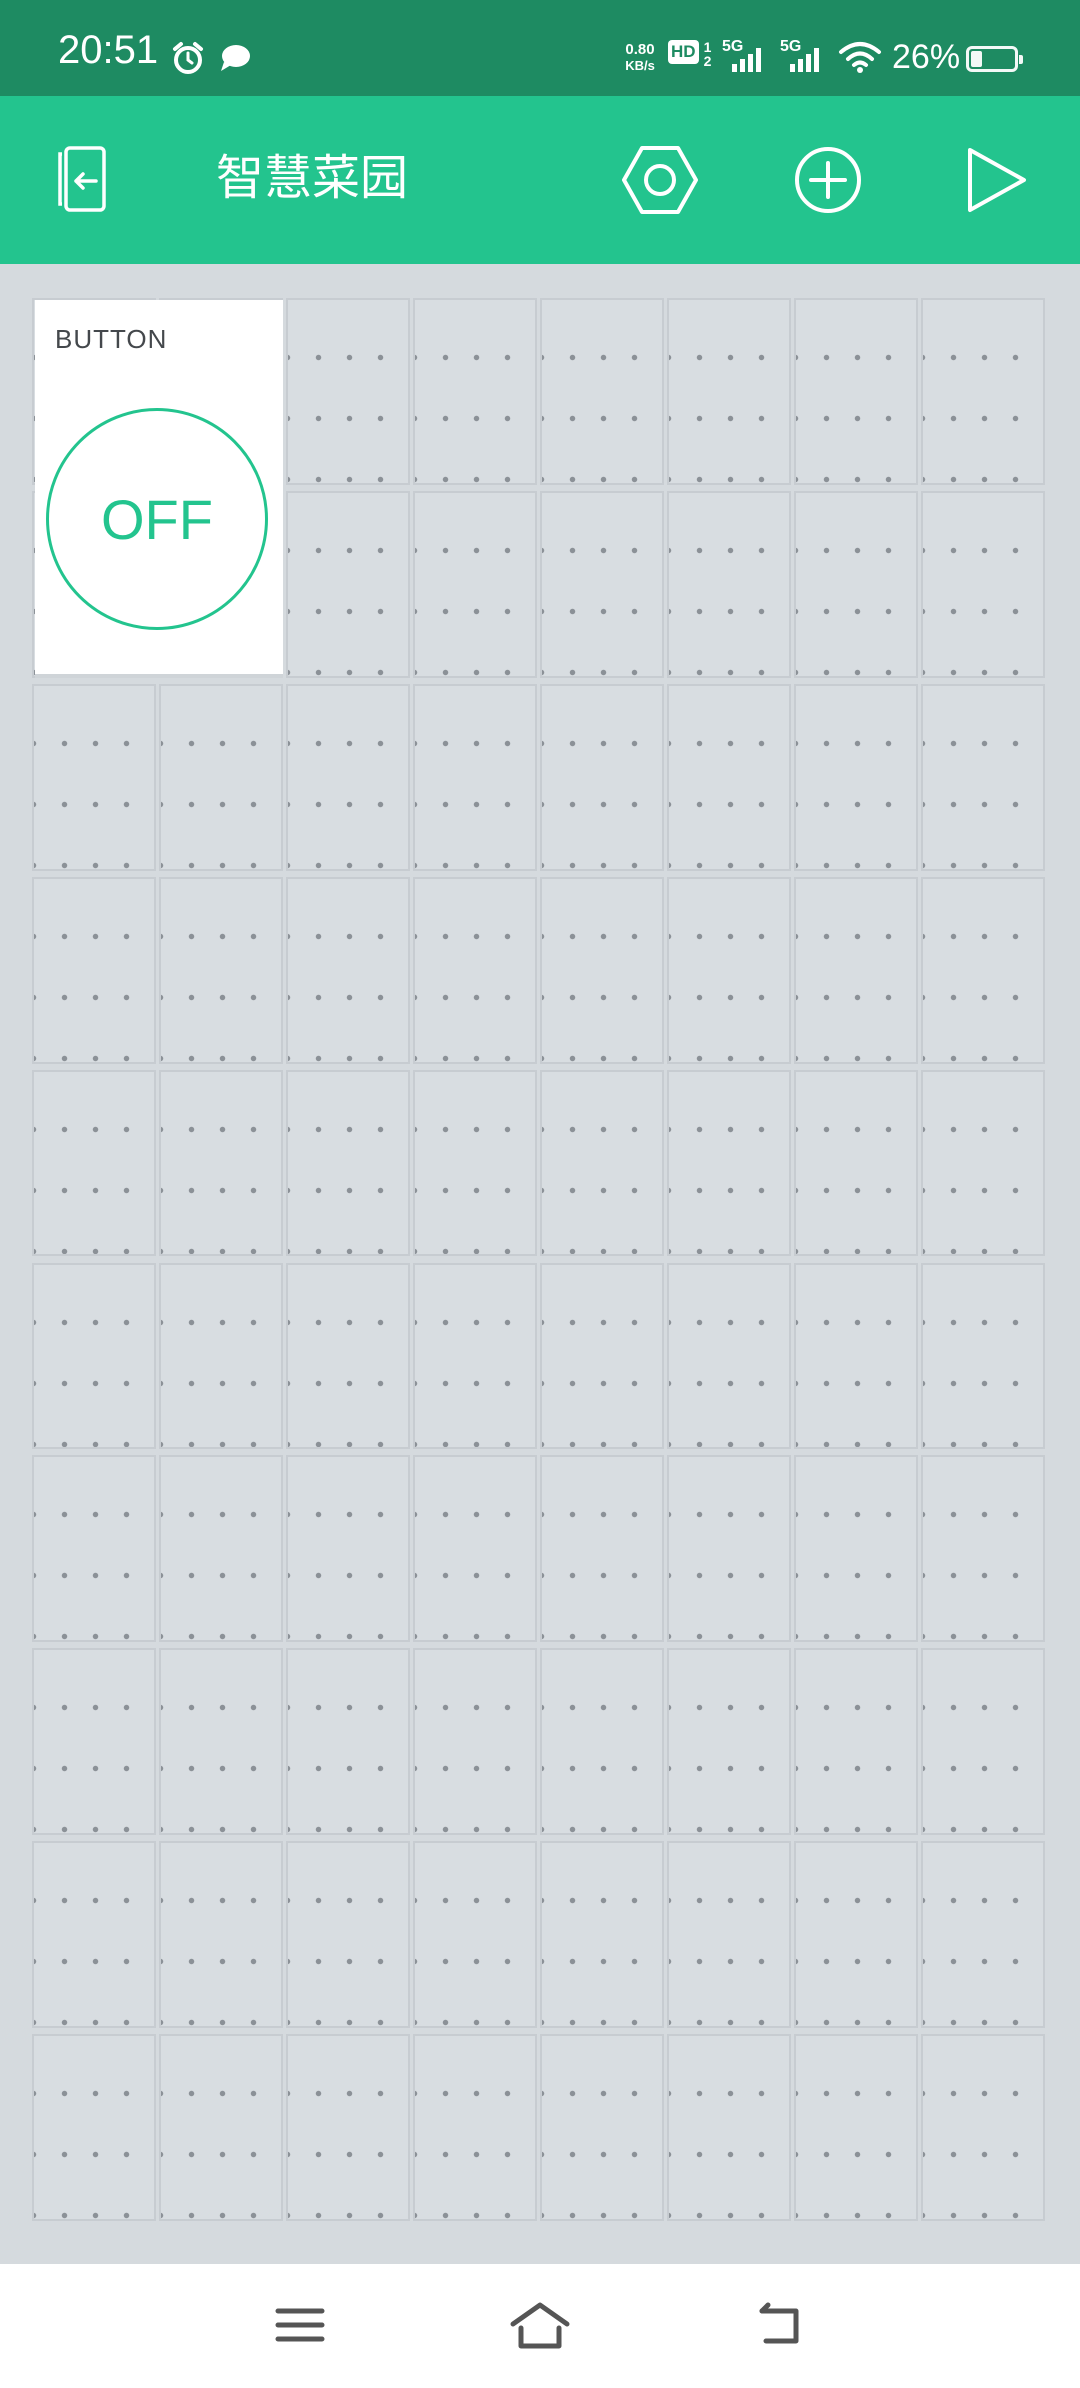 Image resolution: width=1080 pixels, height=2388 pixels. Describe the element at coordinates (300, 2325) in the screenshot. I see `menu-button` at that location.